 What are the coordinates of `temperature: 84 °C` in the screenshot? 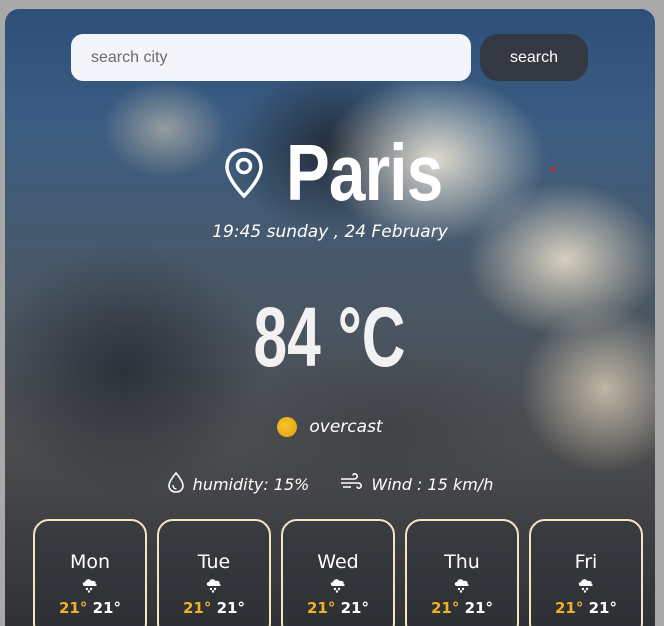 It's located at (330, 337).